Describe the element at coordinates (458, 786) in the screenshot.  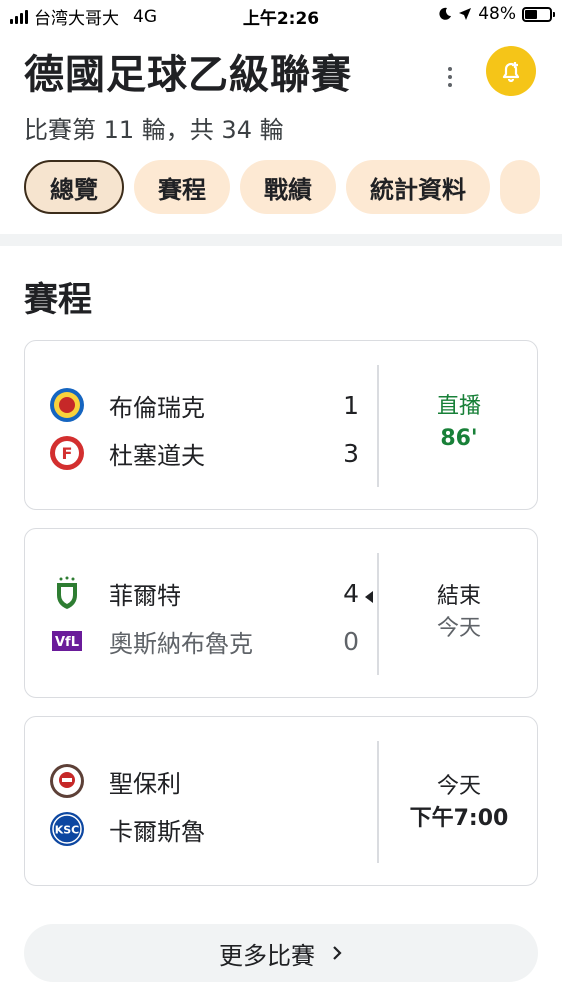
I see `status-line-1: 今天` at that location.